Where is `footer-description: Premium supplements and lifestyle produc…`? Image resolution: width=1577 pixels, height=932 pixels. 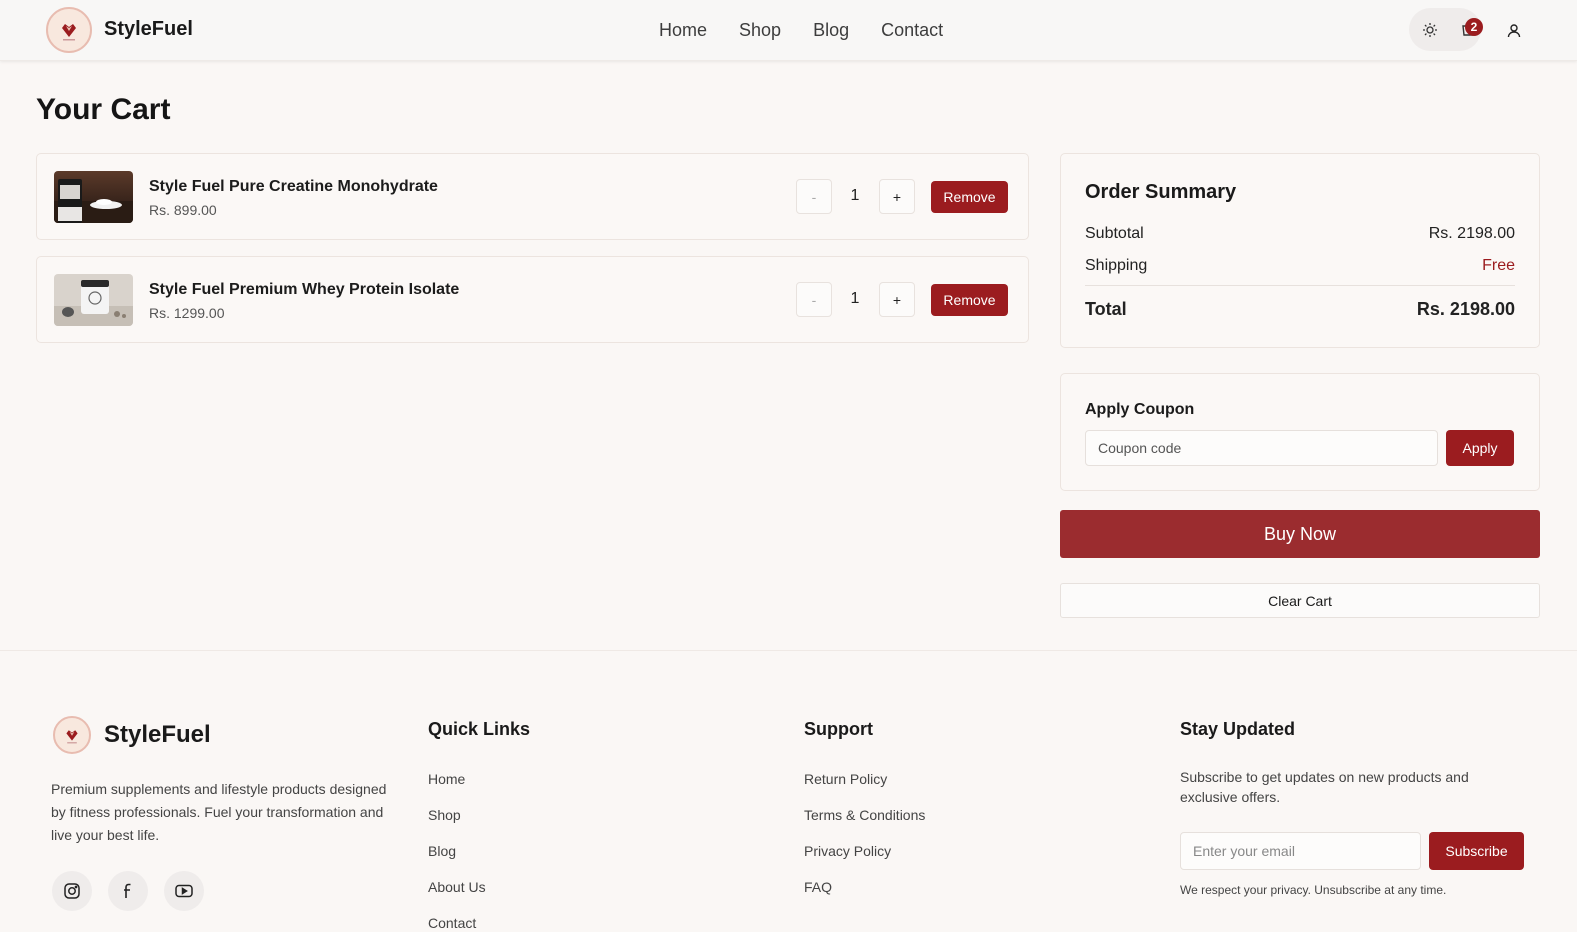
footer-description: Premium supplements and lifestyle produc… is located at coordinates (219, 812).